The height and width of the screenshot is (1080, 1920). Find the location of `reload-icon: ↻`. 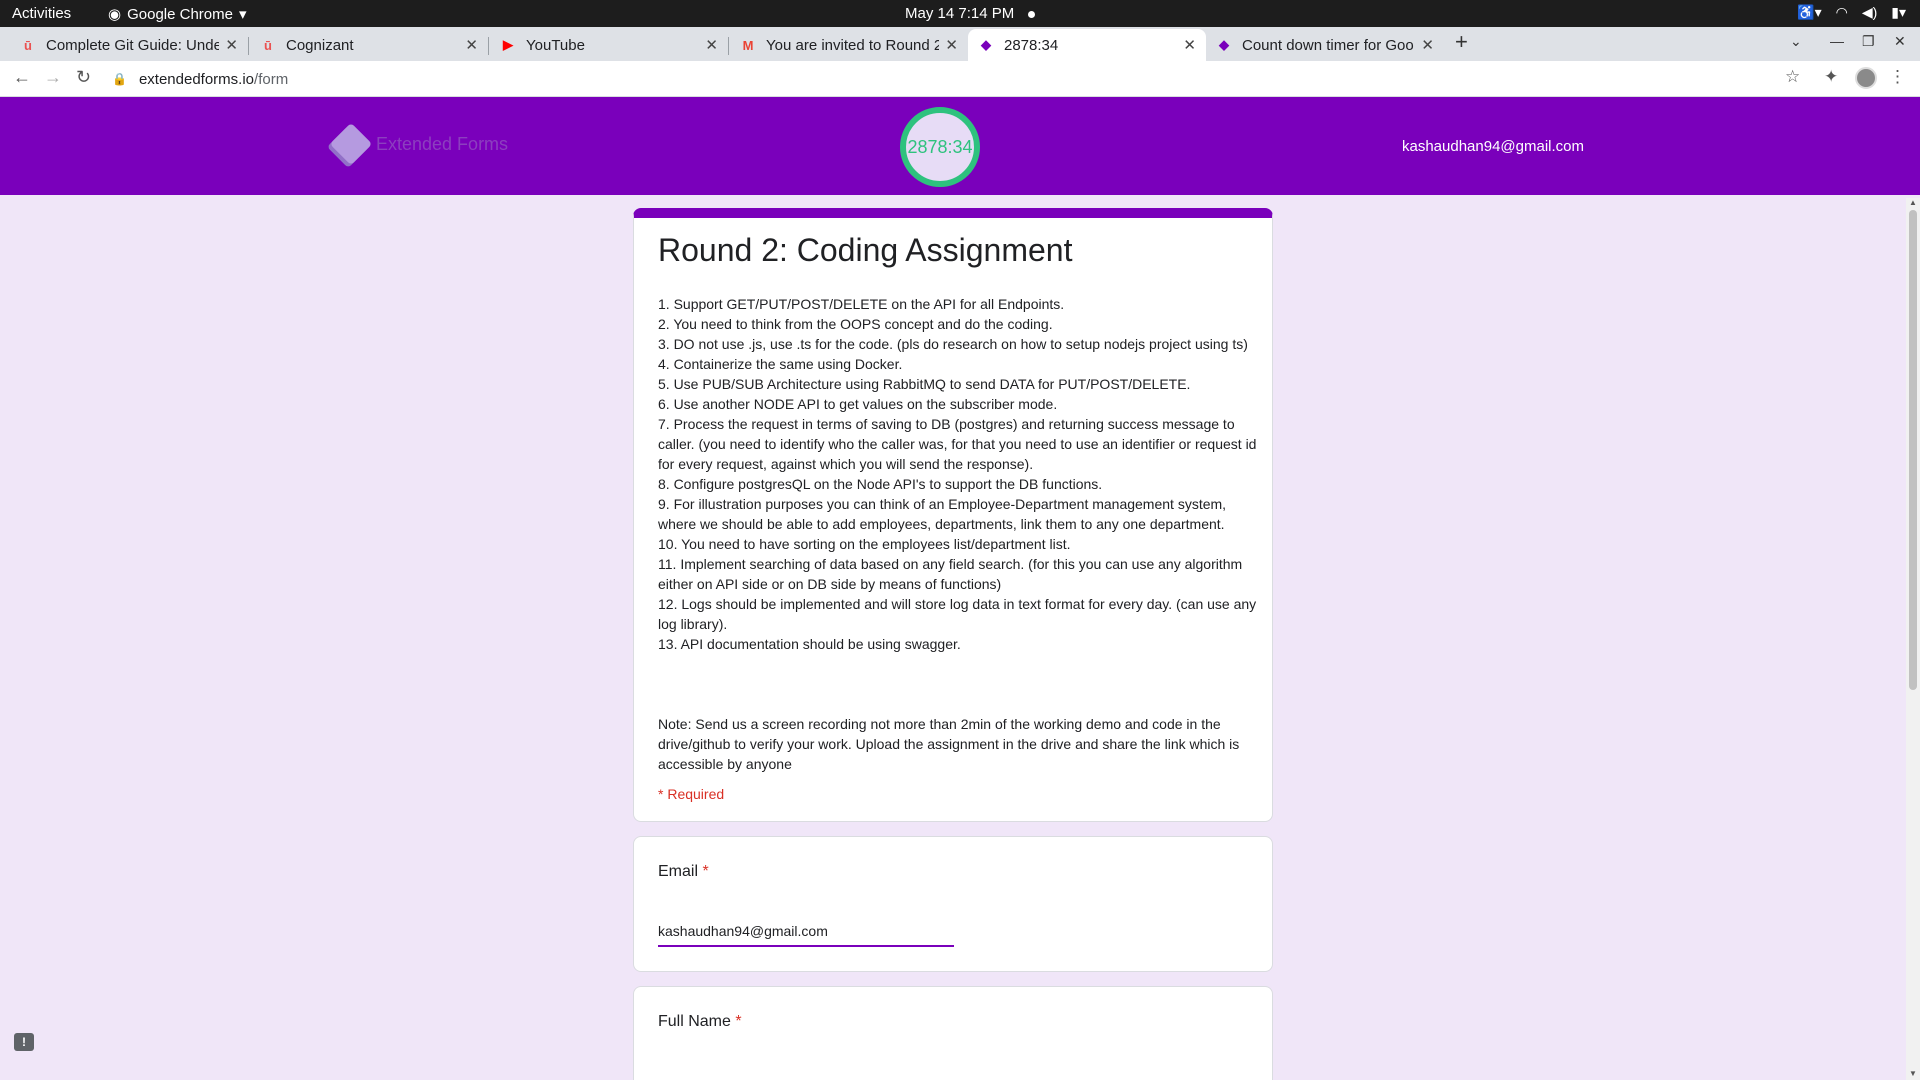

reload-icon: ↻ is located at coordinates (83, 77).